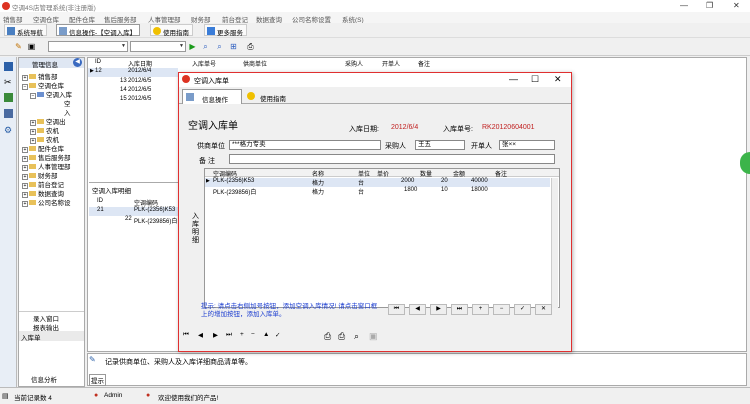 This screenshot has width=750, height=404. Describe the element at coordinates (140, 63) in the screenshot. I see `col-date: 入库日期` at that location.